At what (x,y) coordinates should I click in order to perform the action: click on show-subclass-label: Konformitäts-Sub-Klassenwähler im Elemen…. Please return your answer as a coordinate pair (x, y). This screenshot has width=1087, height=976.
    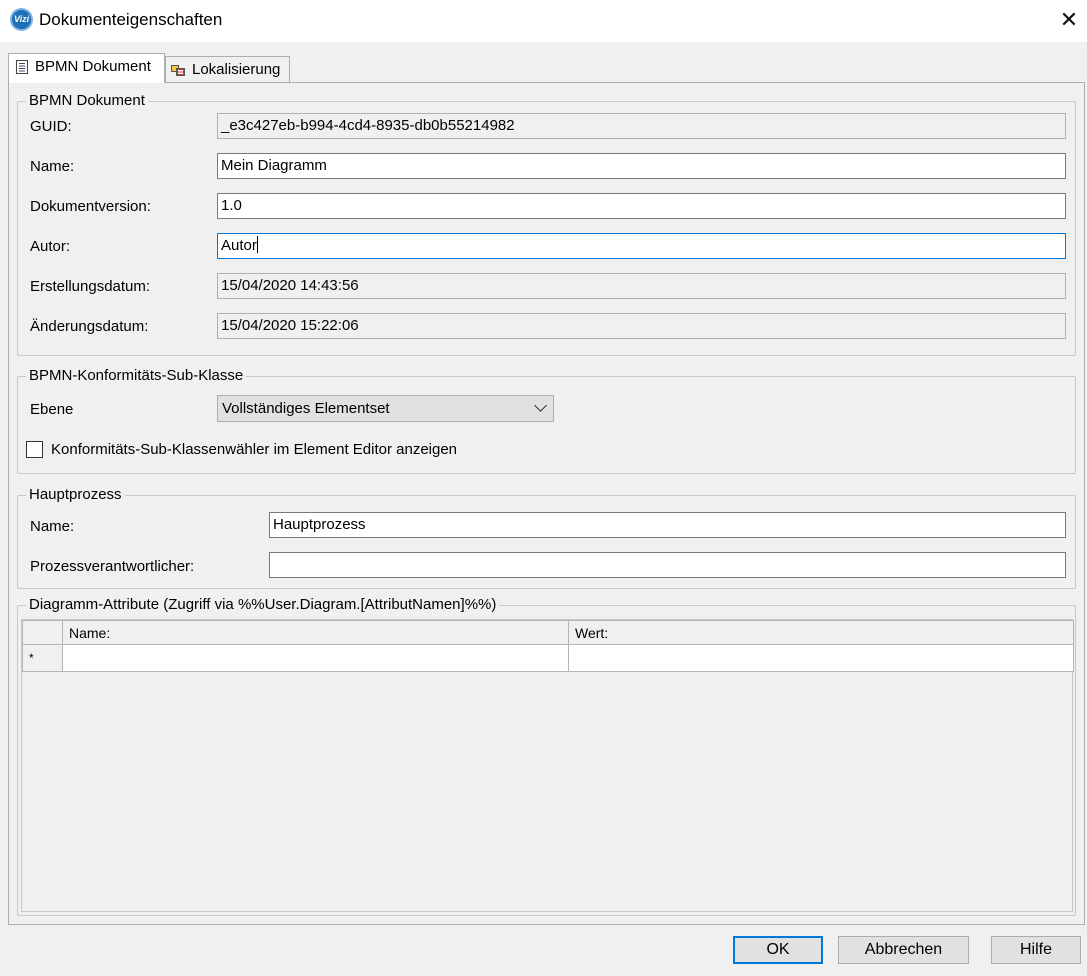
    Looking at the image, I should click on (254, 449).